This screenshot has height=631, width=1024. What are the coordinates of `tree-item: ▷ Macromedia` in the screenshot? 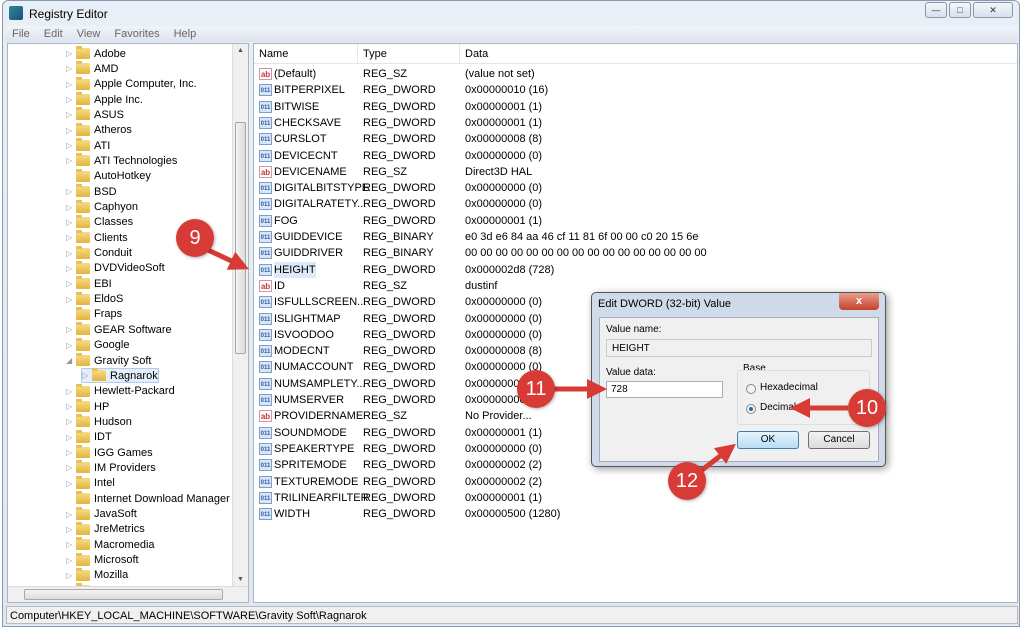 It's located at (110, 544).